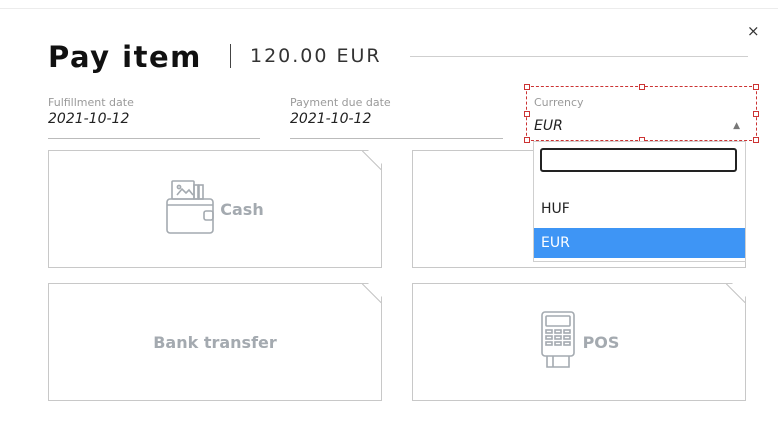 This screenshot has width=778, height=423. Describe the element at coordinates (548, 126) in the screenshot. I see `currency-value: EUR` at that location.